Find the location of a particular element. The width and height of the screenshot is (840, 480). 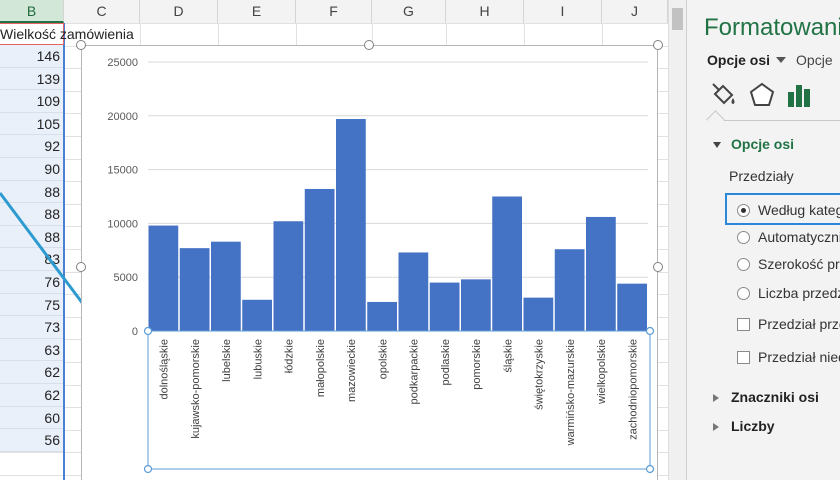

y-tick-label: 25000 is located at coordinates (122, 63).